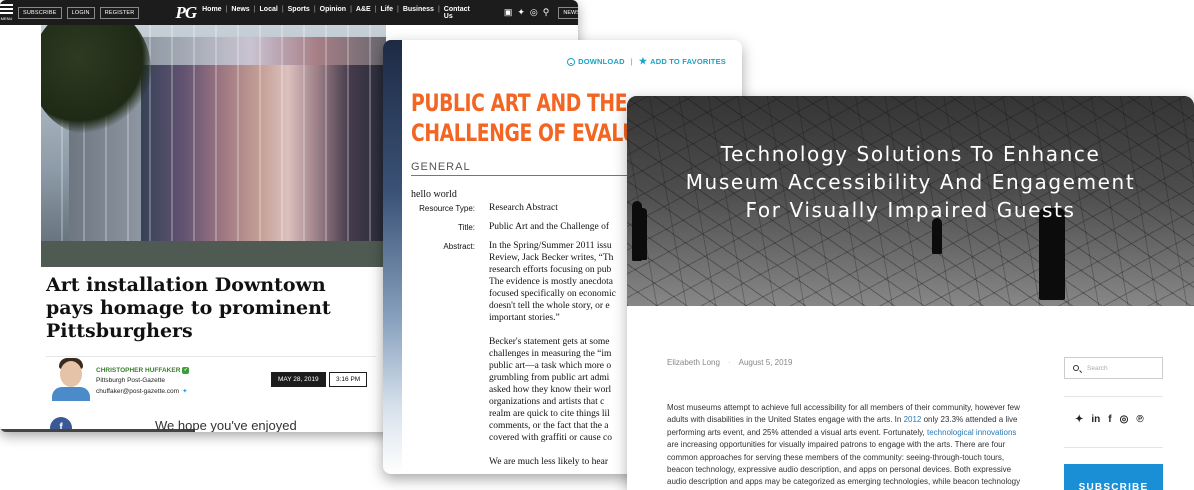 Image resolution: width=1194 pixels, height=490 pixels. What do you see at coordinates (387, 13) in the screenshot?
I see `nav-link-life: Life` at bounding box center [387, 13].